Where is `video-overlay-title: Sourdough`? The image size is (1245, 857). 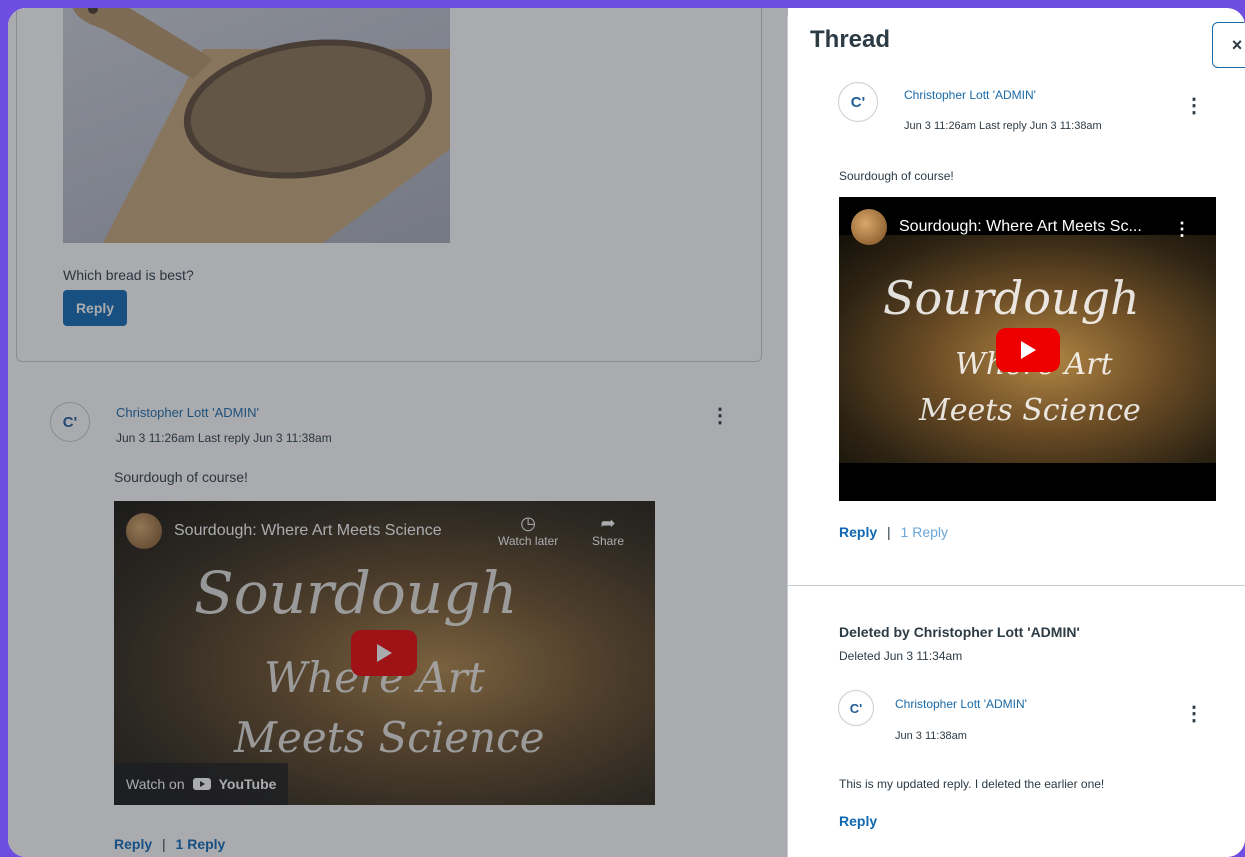
video-overlay-title: Sourdough is located at coordinates (1011, 298).